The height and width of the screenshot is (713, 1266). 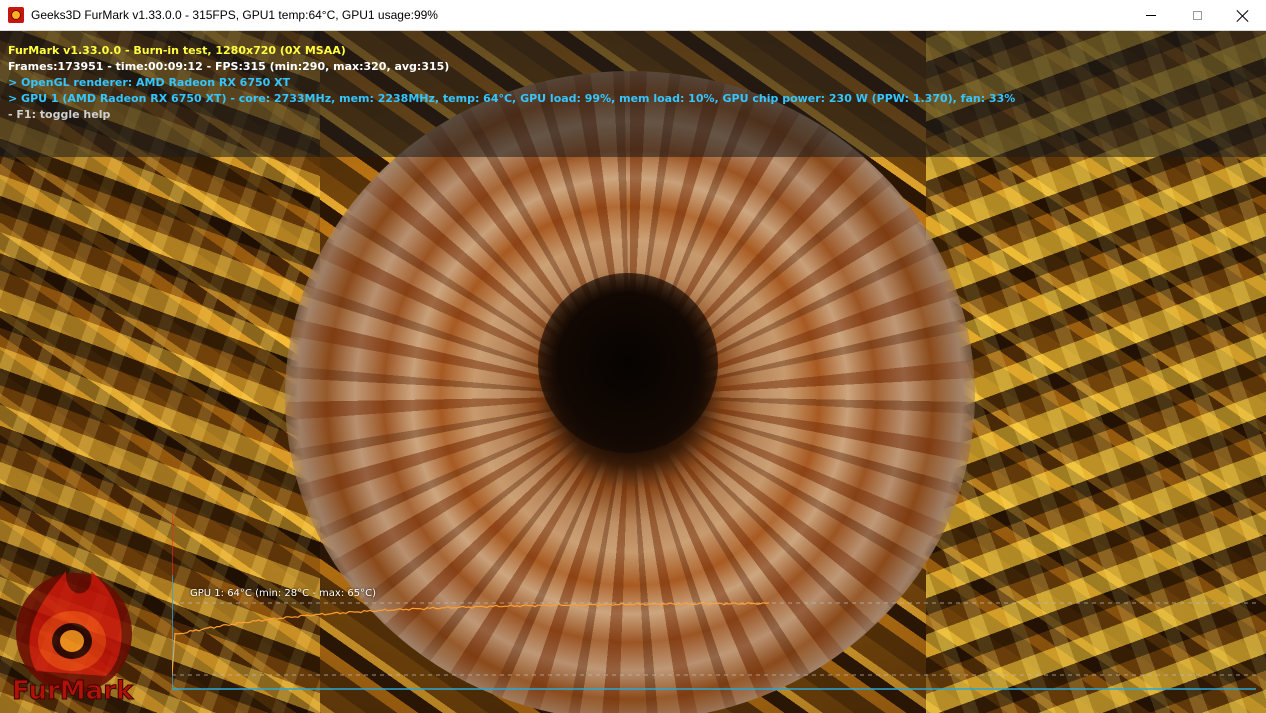 I want to click on logo-wordmark: FurMark, so click(x=73, y=691).